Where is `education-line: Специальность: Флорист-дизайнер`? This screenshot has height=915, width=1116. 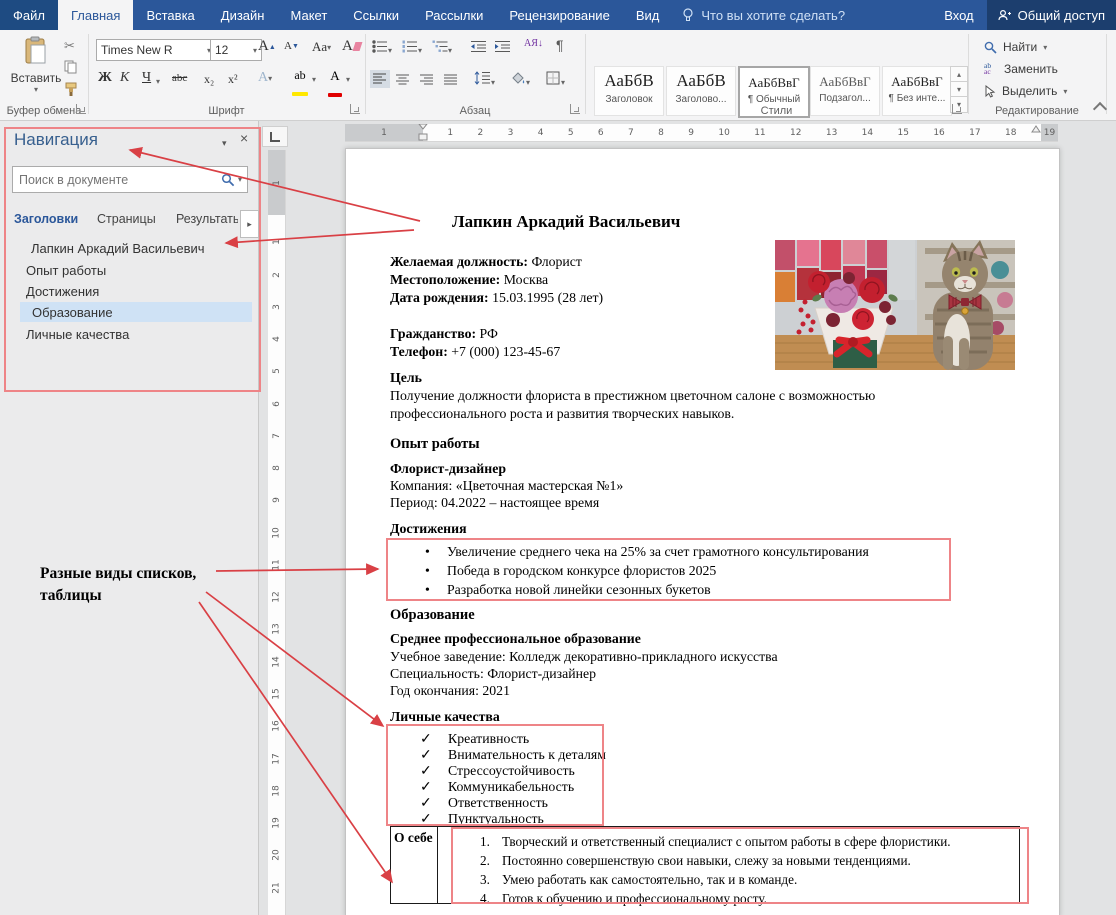 education-line: Специальность: Флорист-дизайнер is located at coordinates (493, 673).